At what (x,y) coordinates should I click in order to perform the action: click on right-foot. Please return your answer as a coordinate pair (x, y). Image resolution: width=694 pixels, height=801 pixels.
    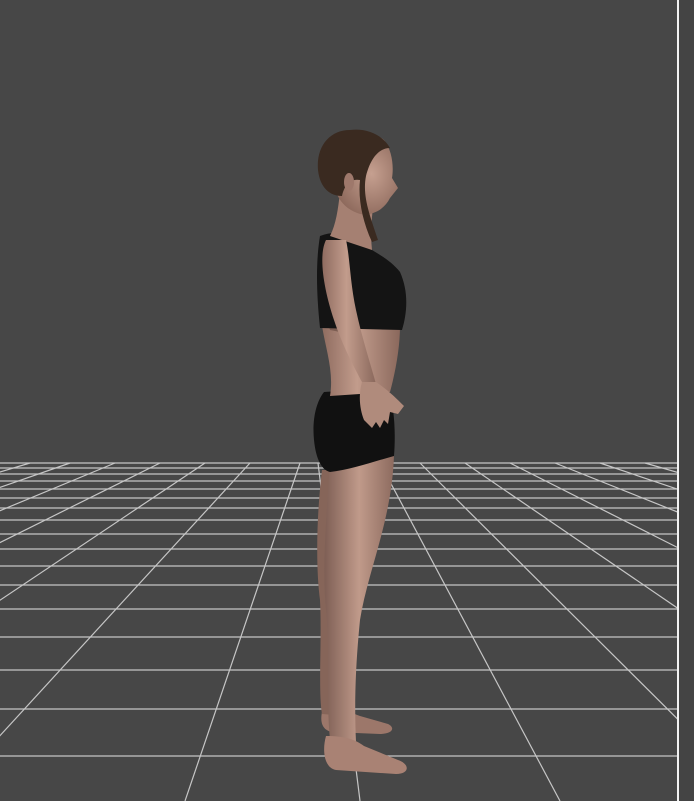
    Looking at the image, I should click on (365, 755).